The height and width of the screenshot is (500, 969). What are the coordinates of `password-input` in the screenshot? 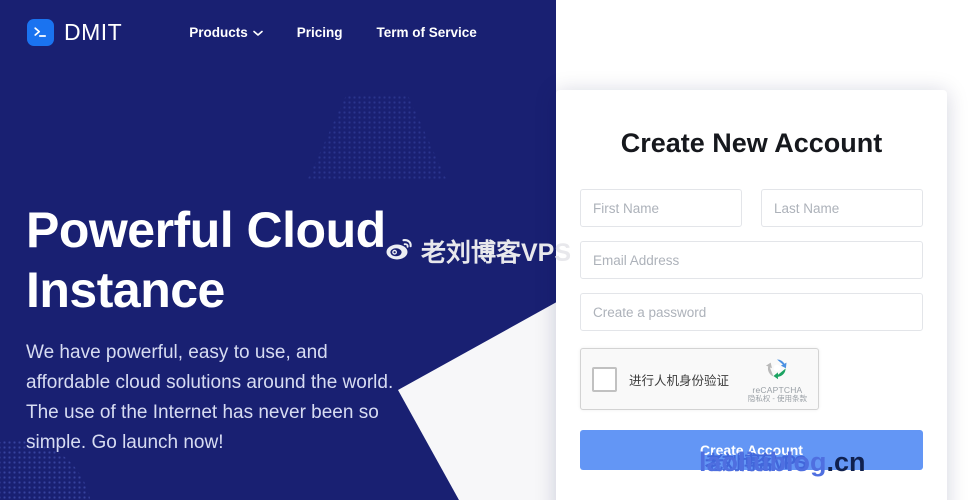 It's located at (751, 312).